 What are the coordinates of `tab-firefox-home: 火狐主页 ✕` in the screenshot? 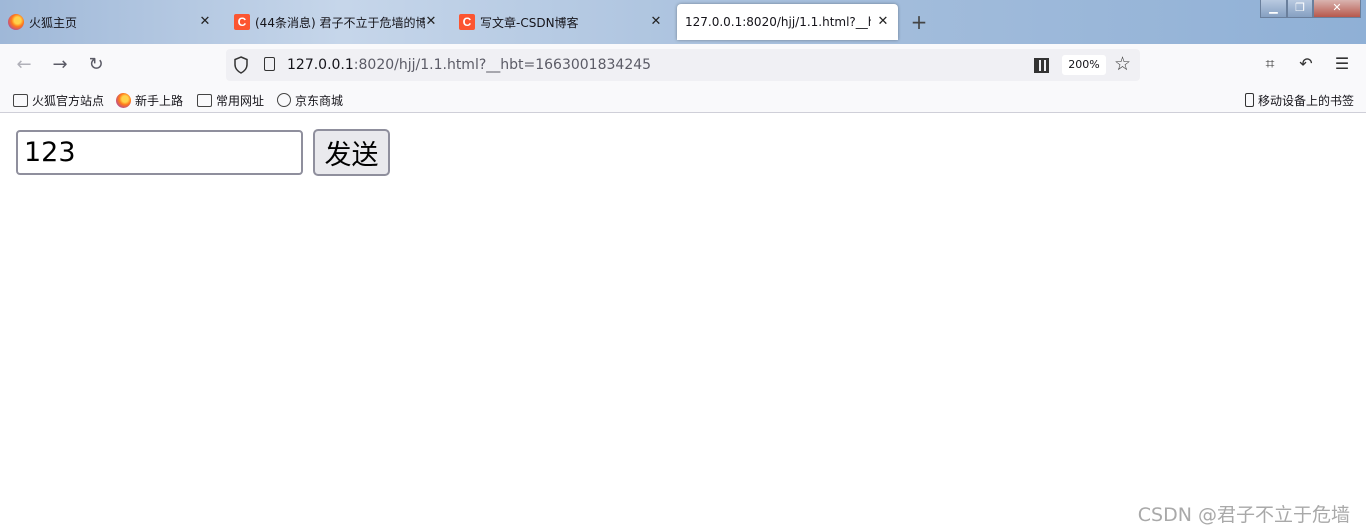 It's located at (111, 22).